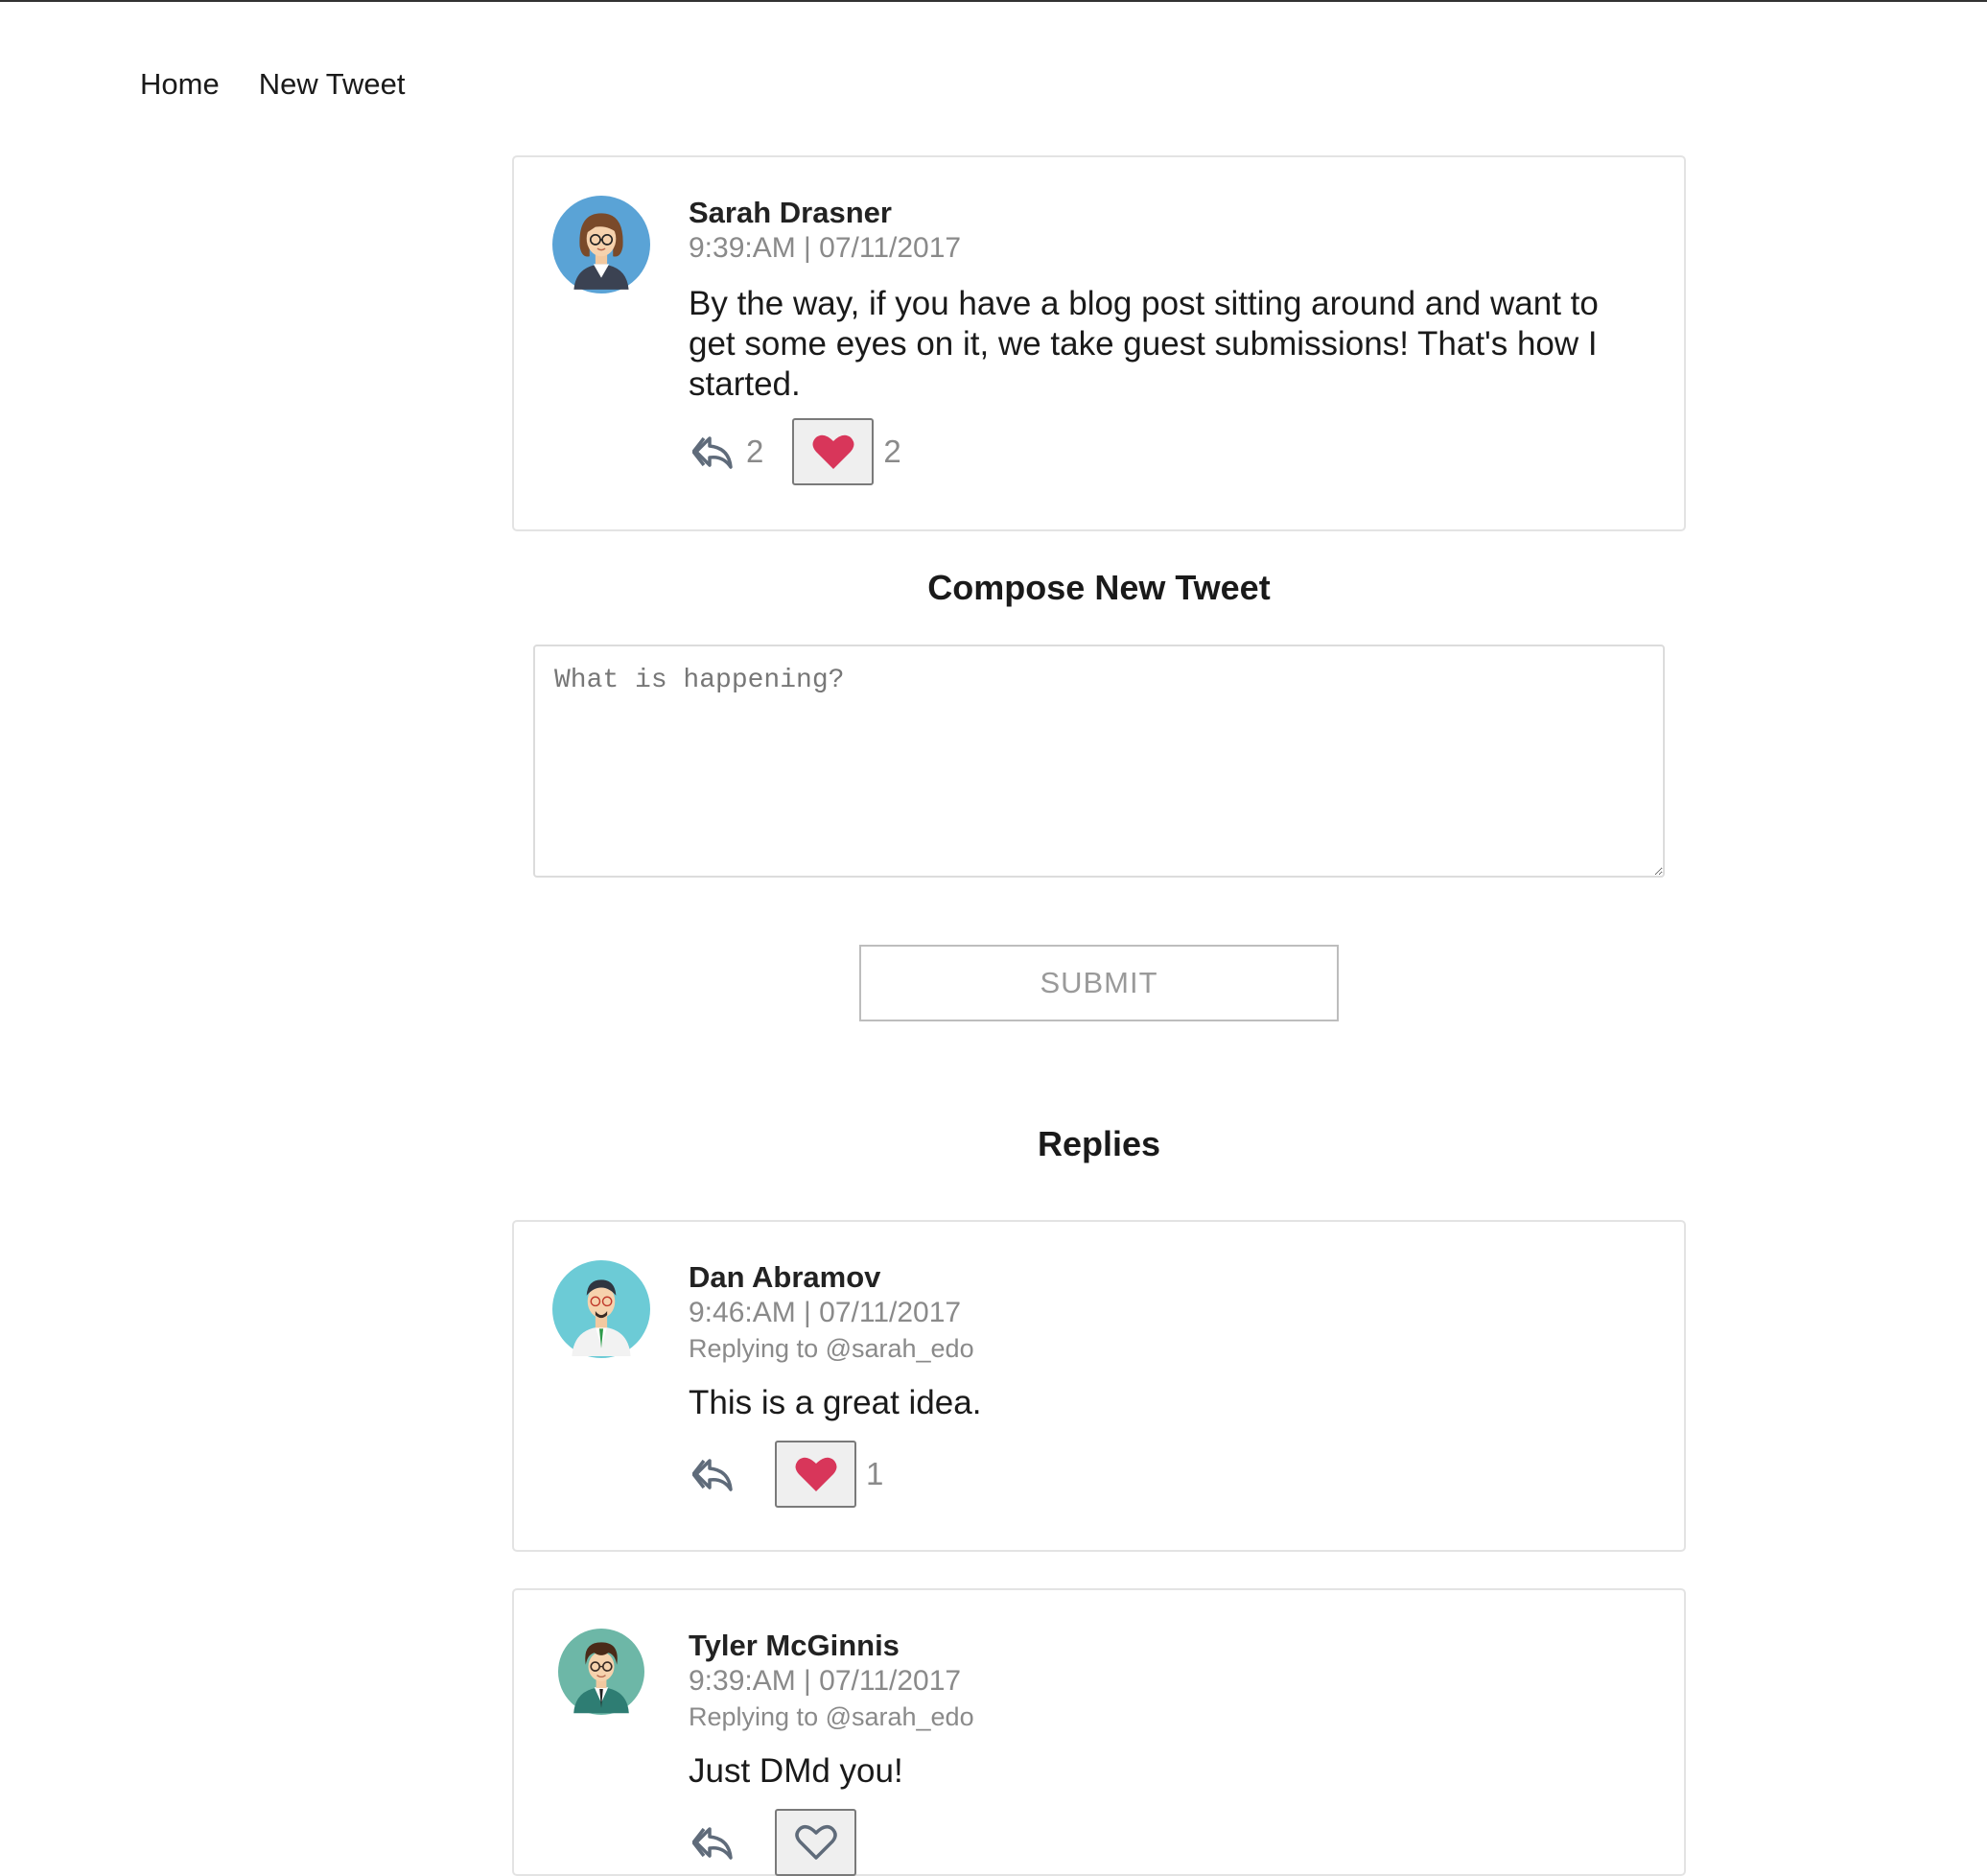  I want to click on heart-outline-icon, so click(815, 1842).